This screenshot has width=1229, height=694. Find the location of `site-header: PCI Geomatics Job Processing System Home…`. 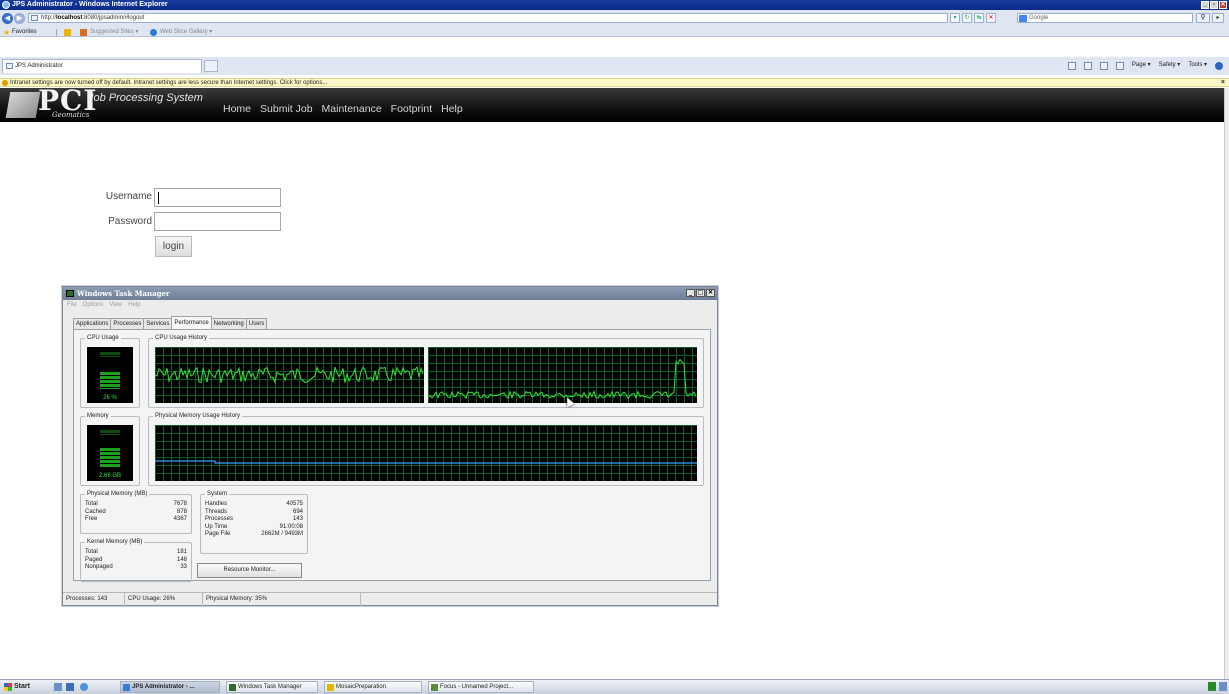

site-header: PCI Geomatics Job Processing System Home… is located at coordinates (612, 104).